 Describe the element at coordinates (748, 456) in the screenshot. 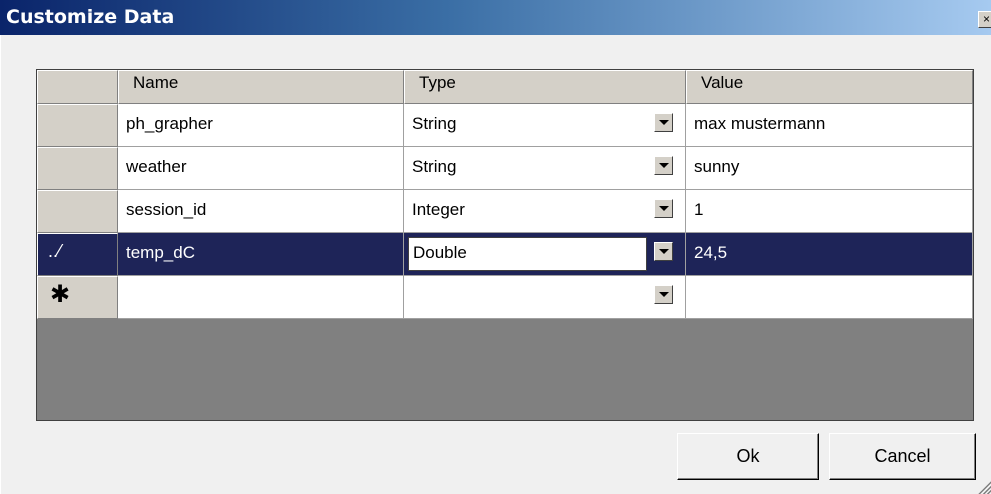

I see `ok-button: Ok` at that location.